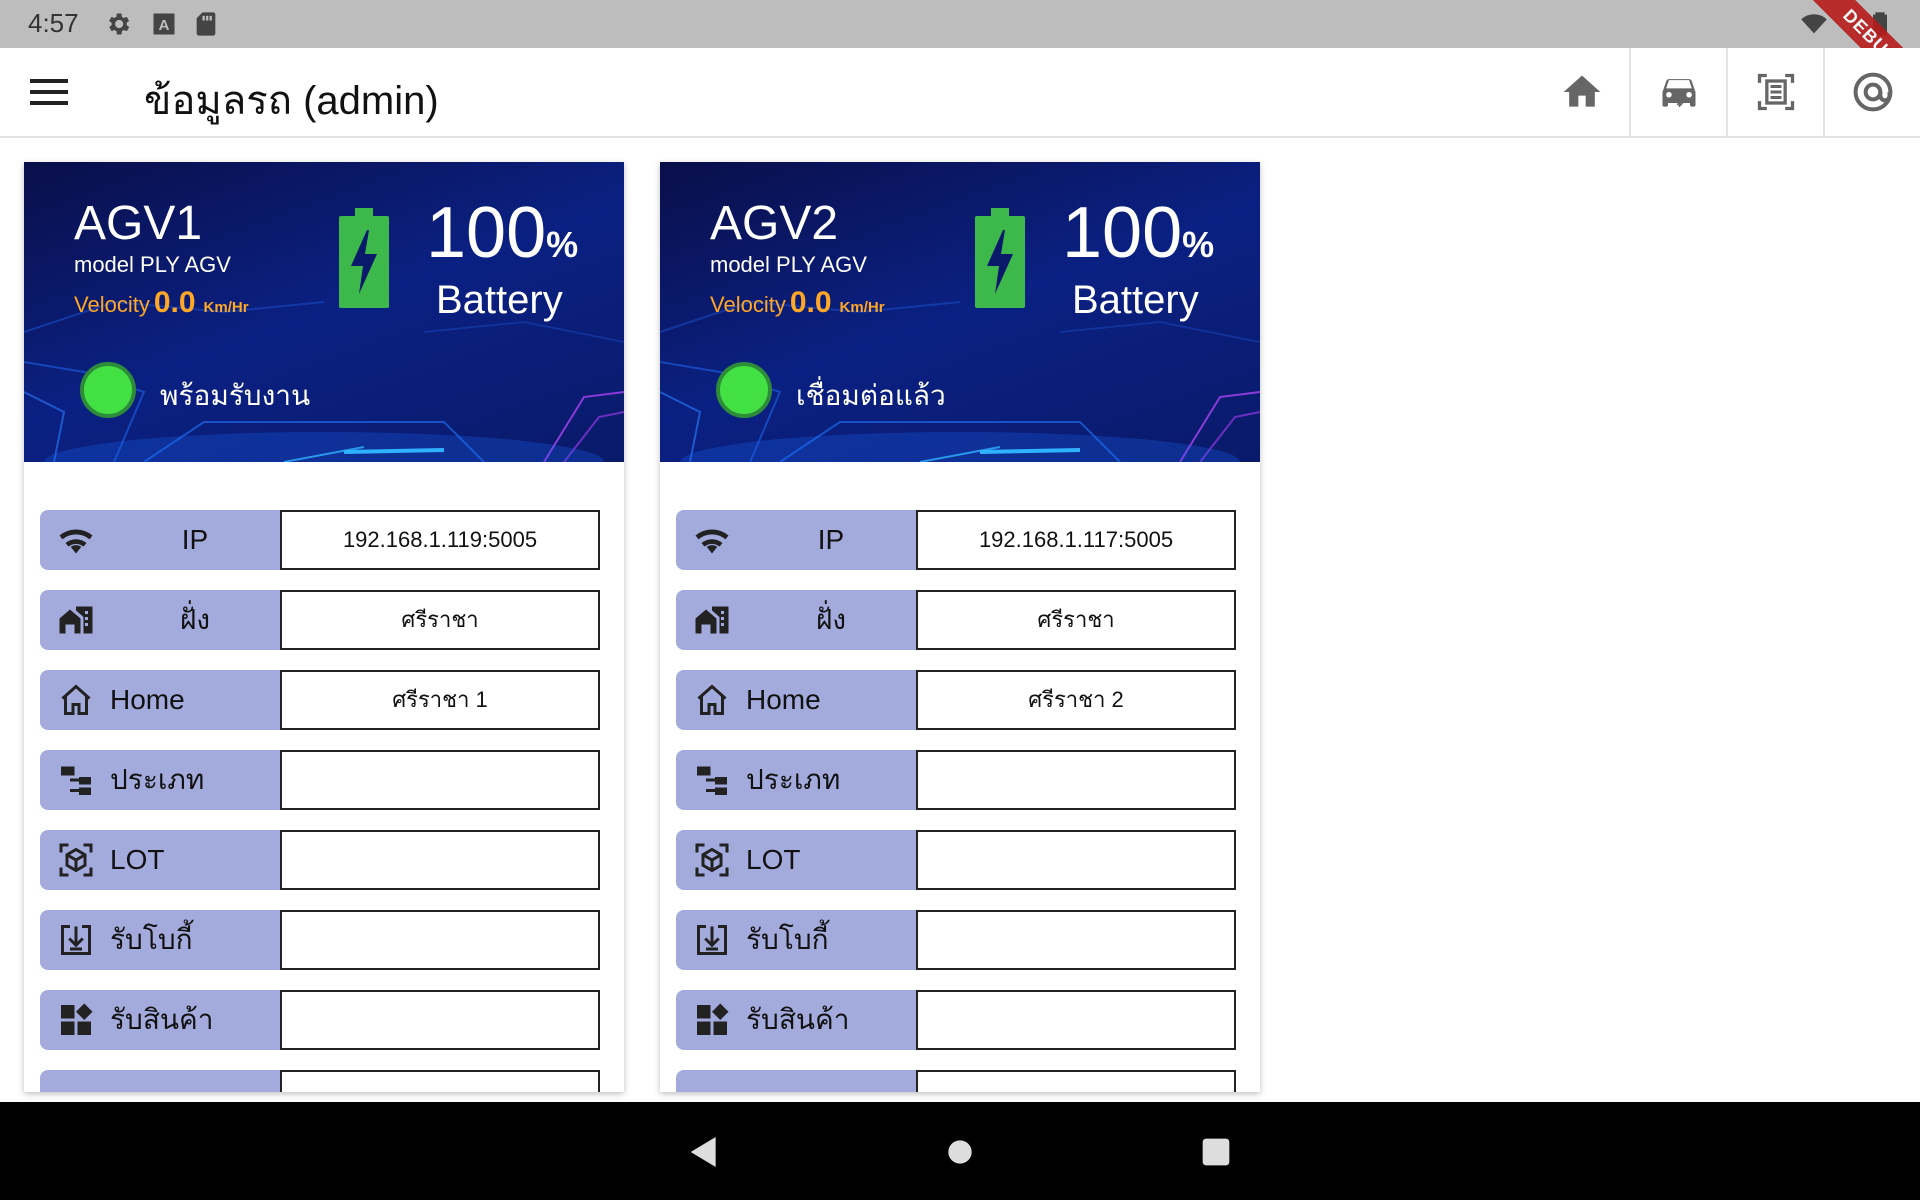 The height and width of the screenshot is (1200, 1920). I want to click on agv-name: AGV1, so click(138, 223).